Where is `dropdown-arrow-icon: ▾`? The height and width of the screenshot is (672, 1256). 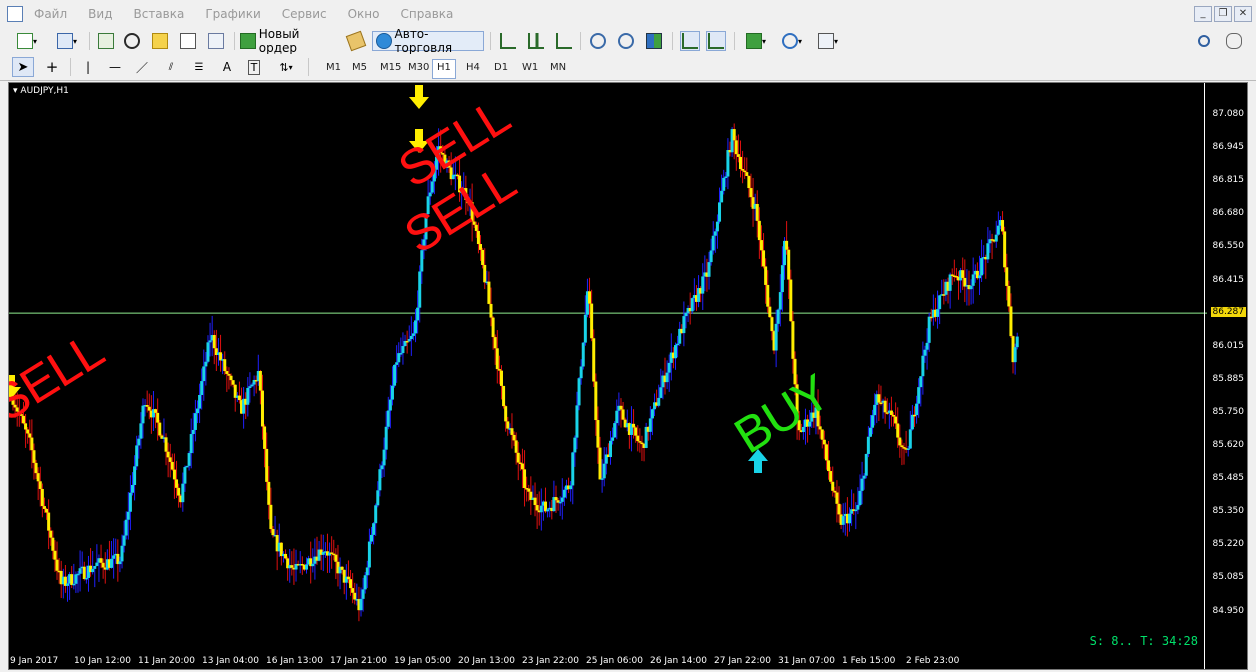 dropdown-arrow-icon: ▾ is located at coordinates (290, 67).